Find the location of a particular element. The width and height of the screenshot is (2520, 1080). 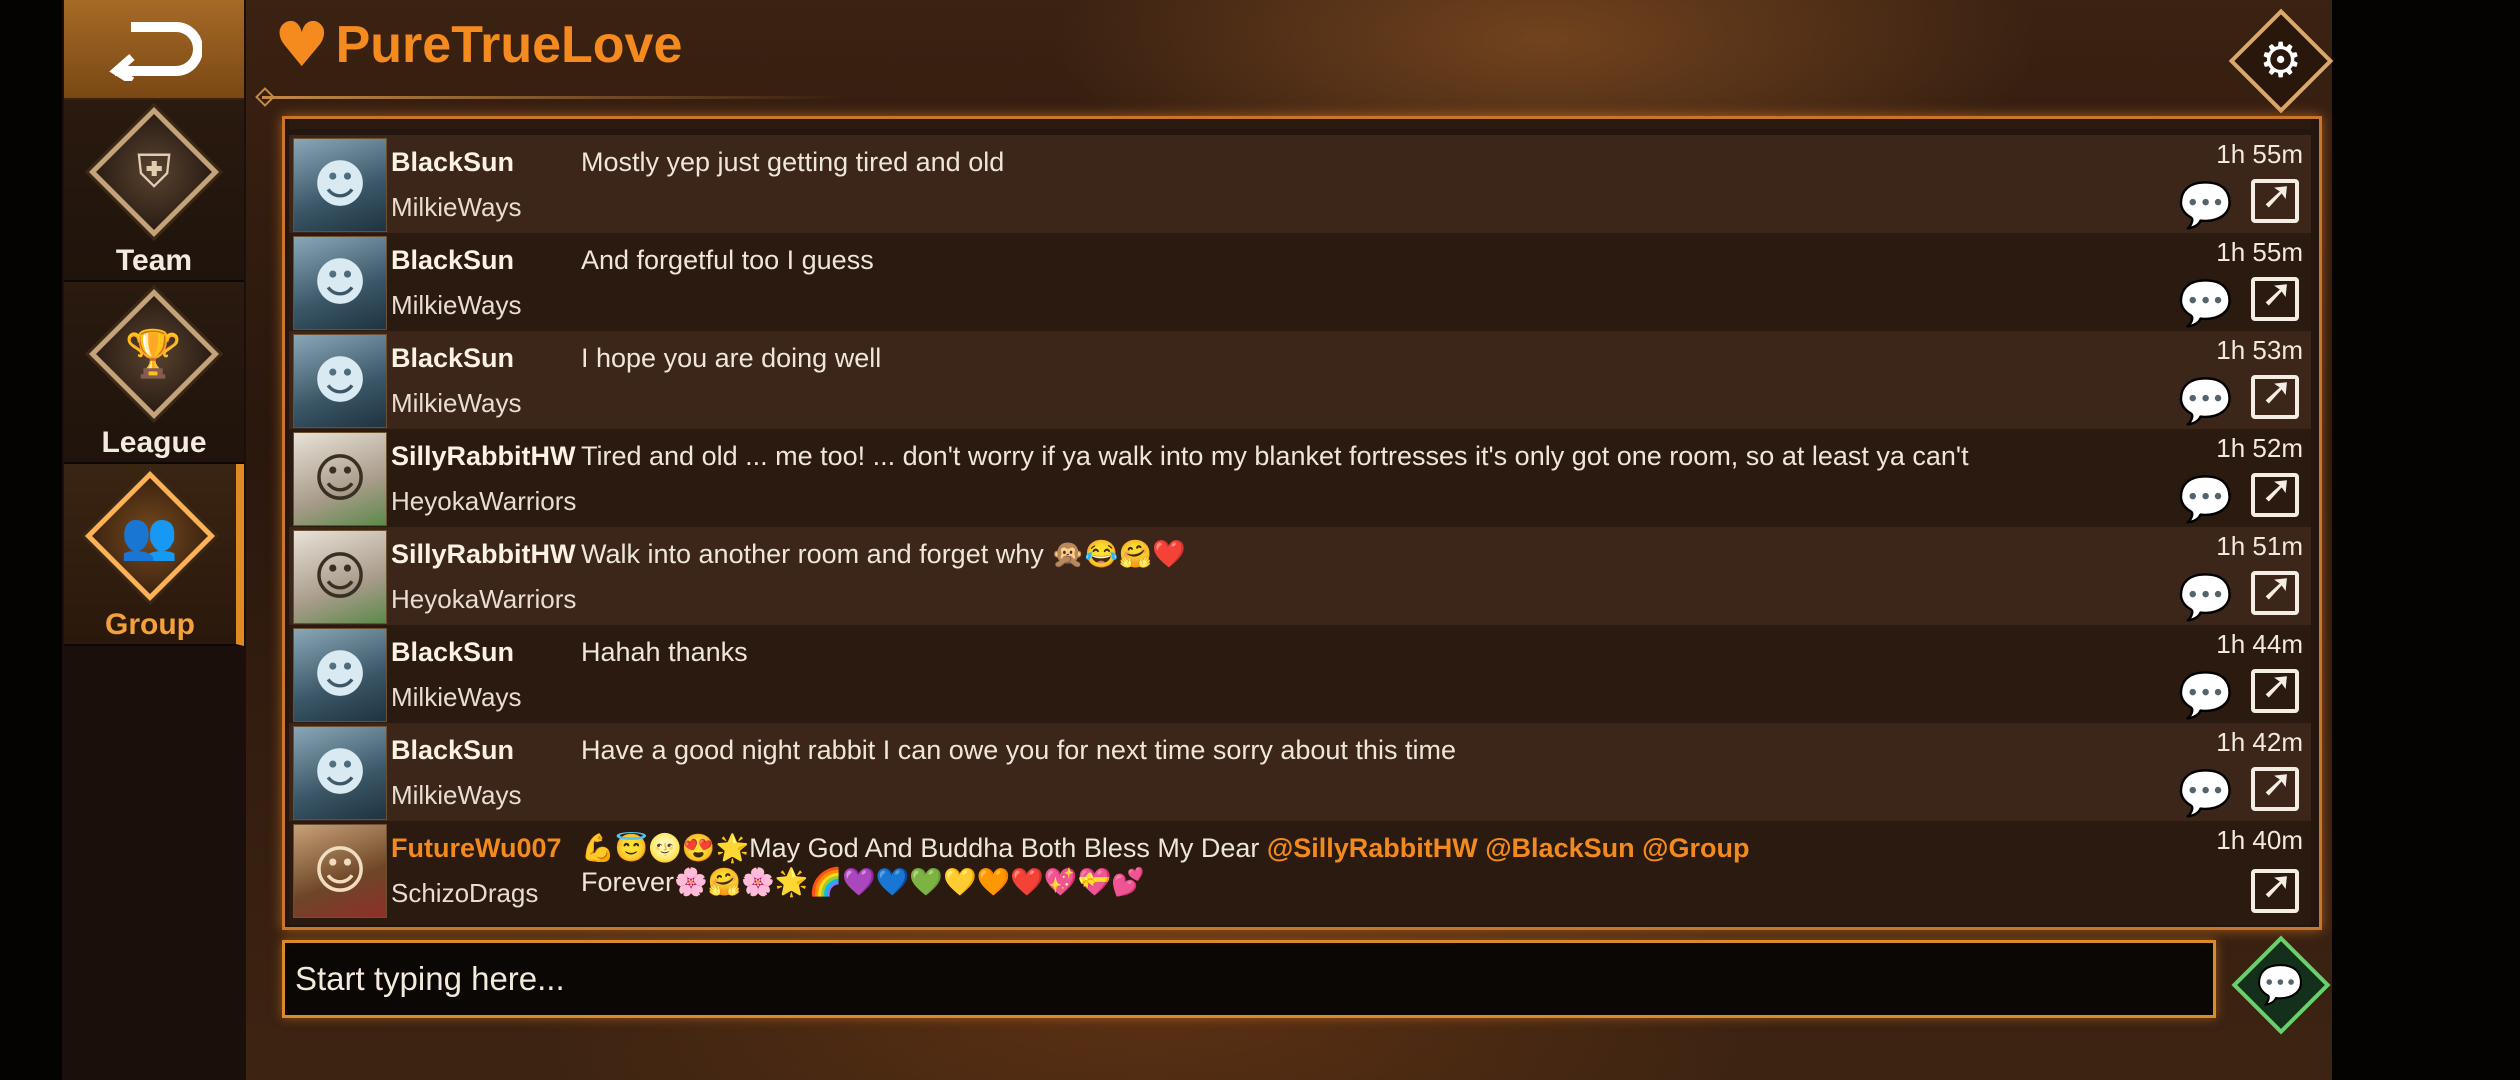

message-input is located at coordinates (1253, 979).